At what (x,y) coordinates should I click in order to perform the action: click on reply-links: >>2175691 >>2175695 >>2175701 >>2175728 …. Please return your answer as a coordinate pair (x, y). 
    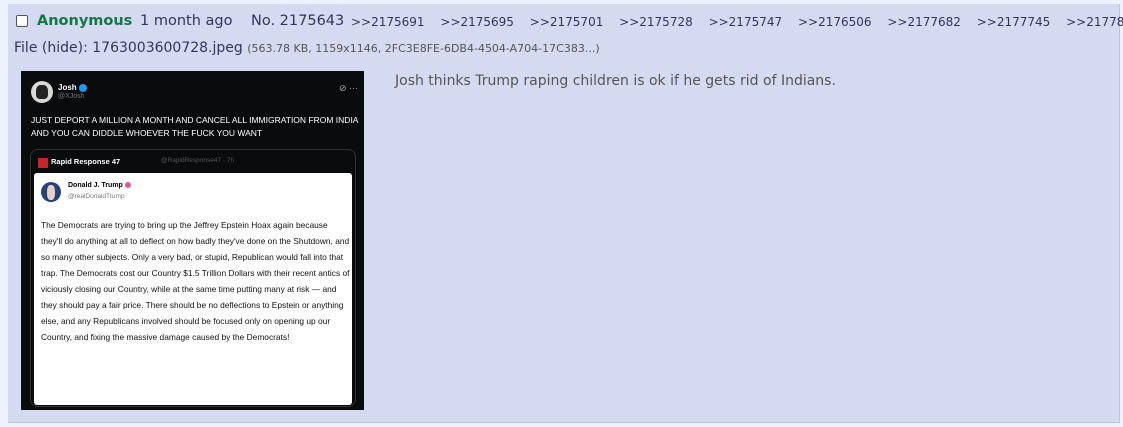
    Looking at the image, I should click on (737, 22).